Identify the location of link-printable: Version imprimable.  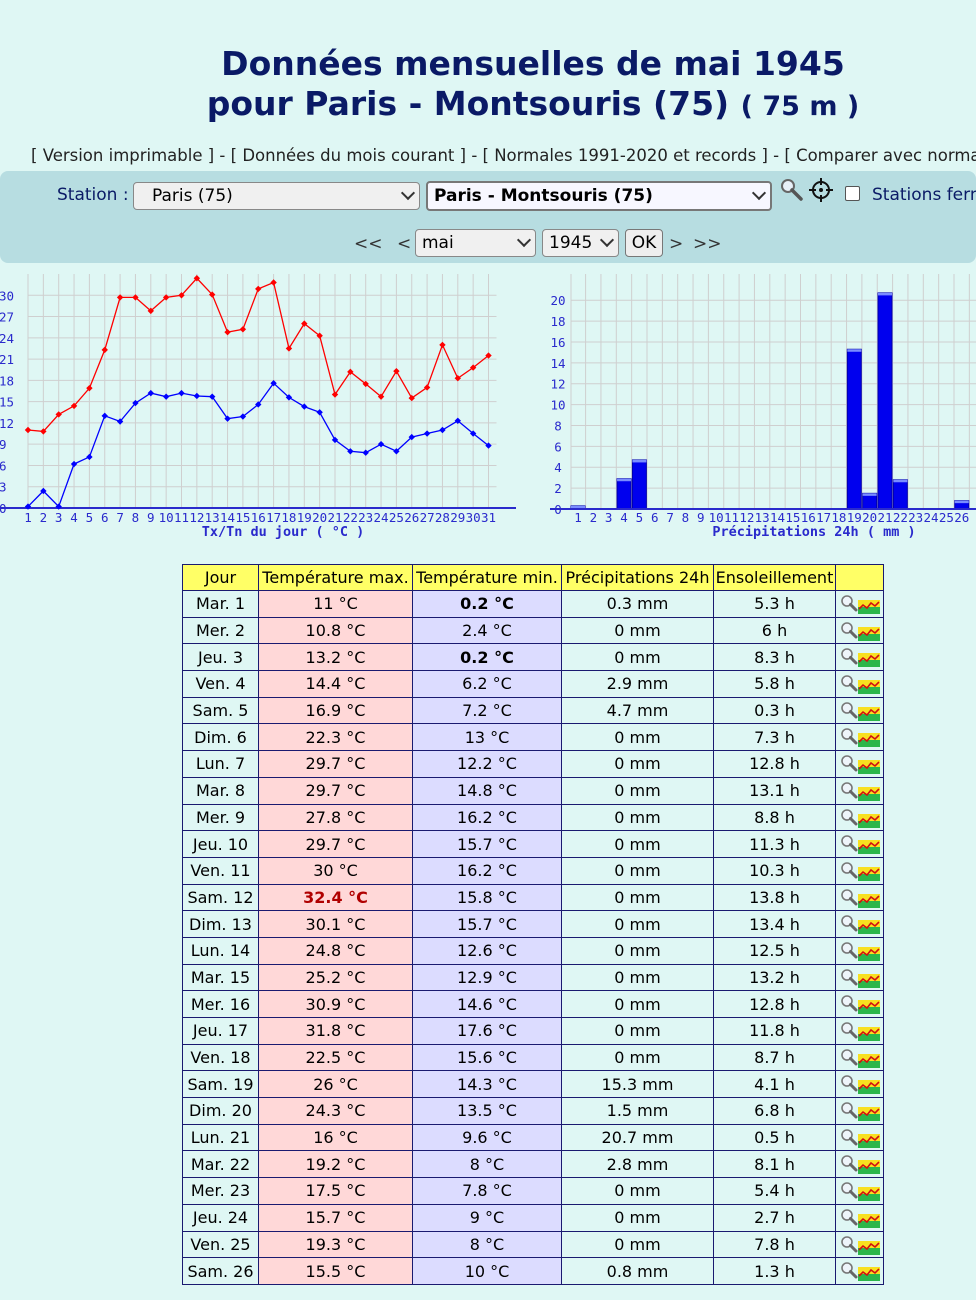
(123, 155).